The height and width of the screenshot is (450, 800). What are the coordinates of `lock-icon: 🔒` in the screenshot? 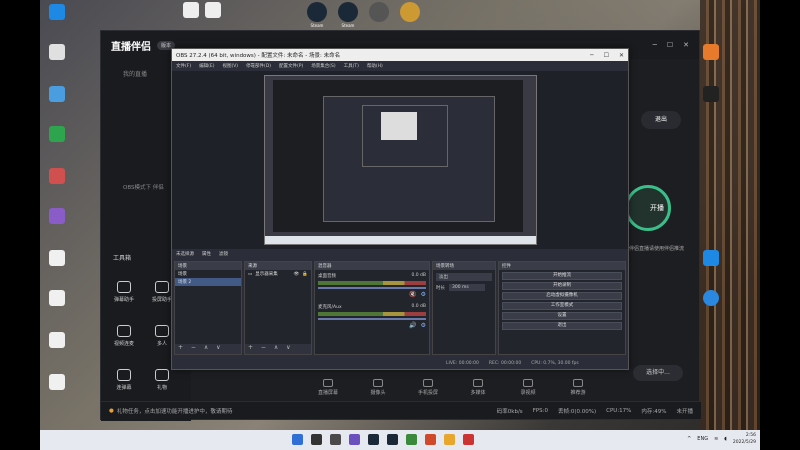 It's located at (305, 274).